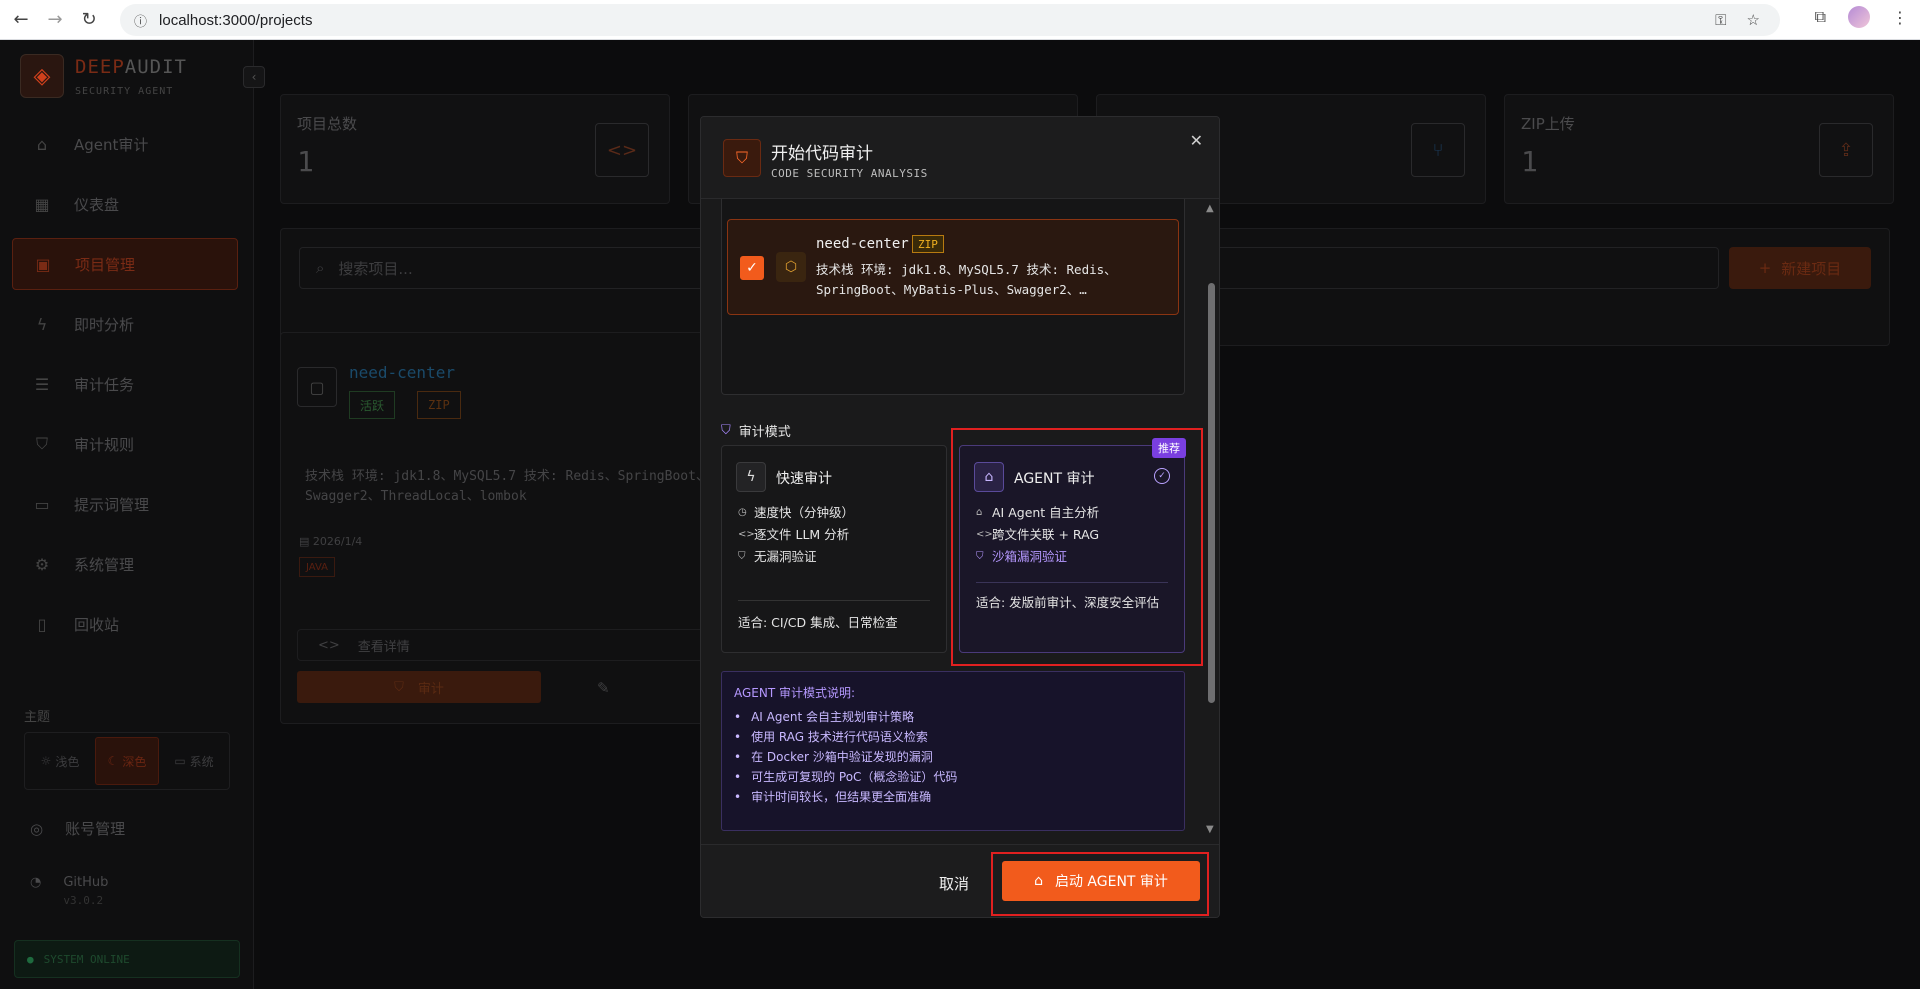 The image size is (1920, 989). Describe the element at coordinates (603, 688) in the screenshot. I see `edit-icon: ✎` at that location.